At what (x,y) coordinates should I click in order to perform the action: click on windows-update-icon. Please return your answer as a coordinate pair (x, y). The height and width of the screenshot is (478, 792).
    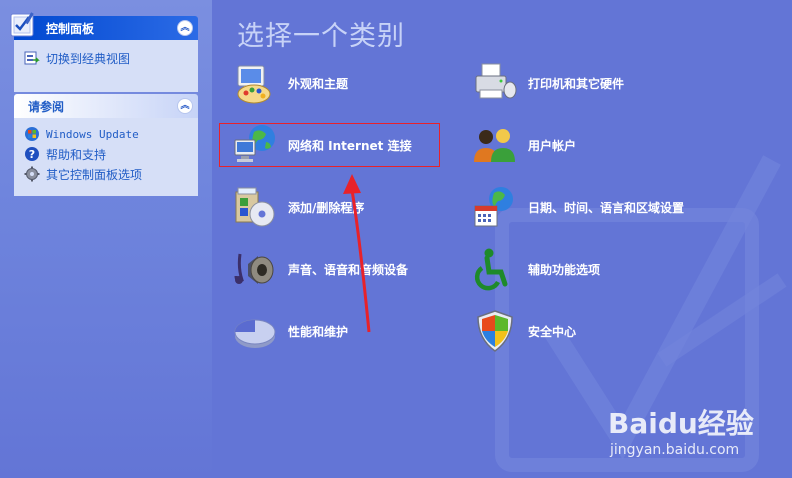
    Looking at the image, I should click on (32, 134).